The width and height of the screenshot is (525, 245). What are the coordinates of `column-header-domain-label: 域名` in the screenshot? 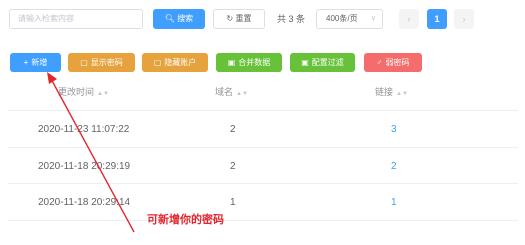 It's located at (224, 92).